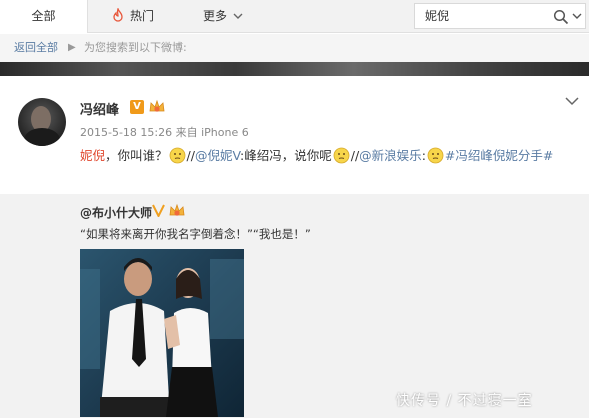  I want to click on couple-photo-image, so click(162, 333).